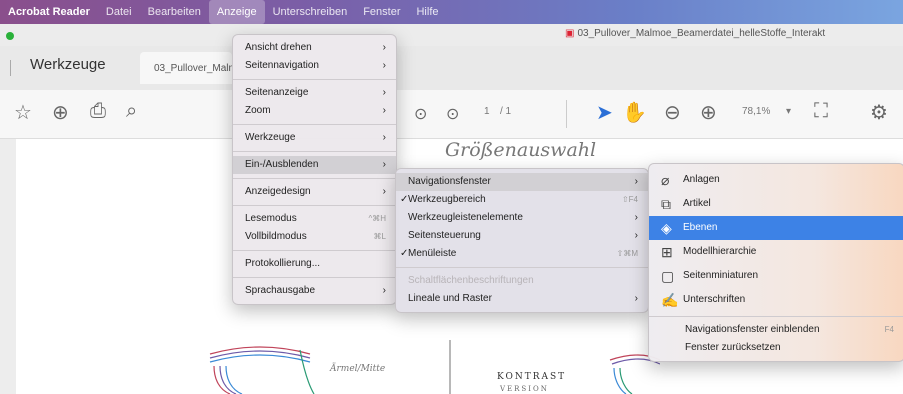 The image size is (903, 394). I want to click on menu-item-seitenminiaturen: ▢ Seitenminiaturen, so click(776, 276).